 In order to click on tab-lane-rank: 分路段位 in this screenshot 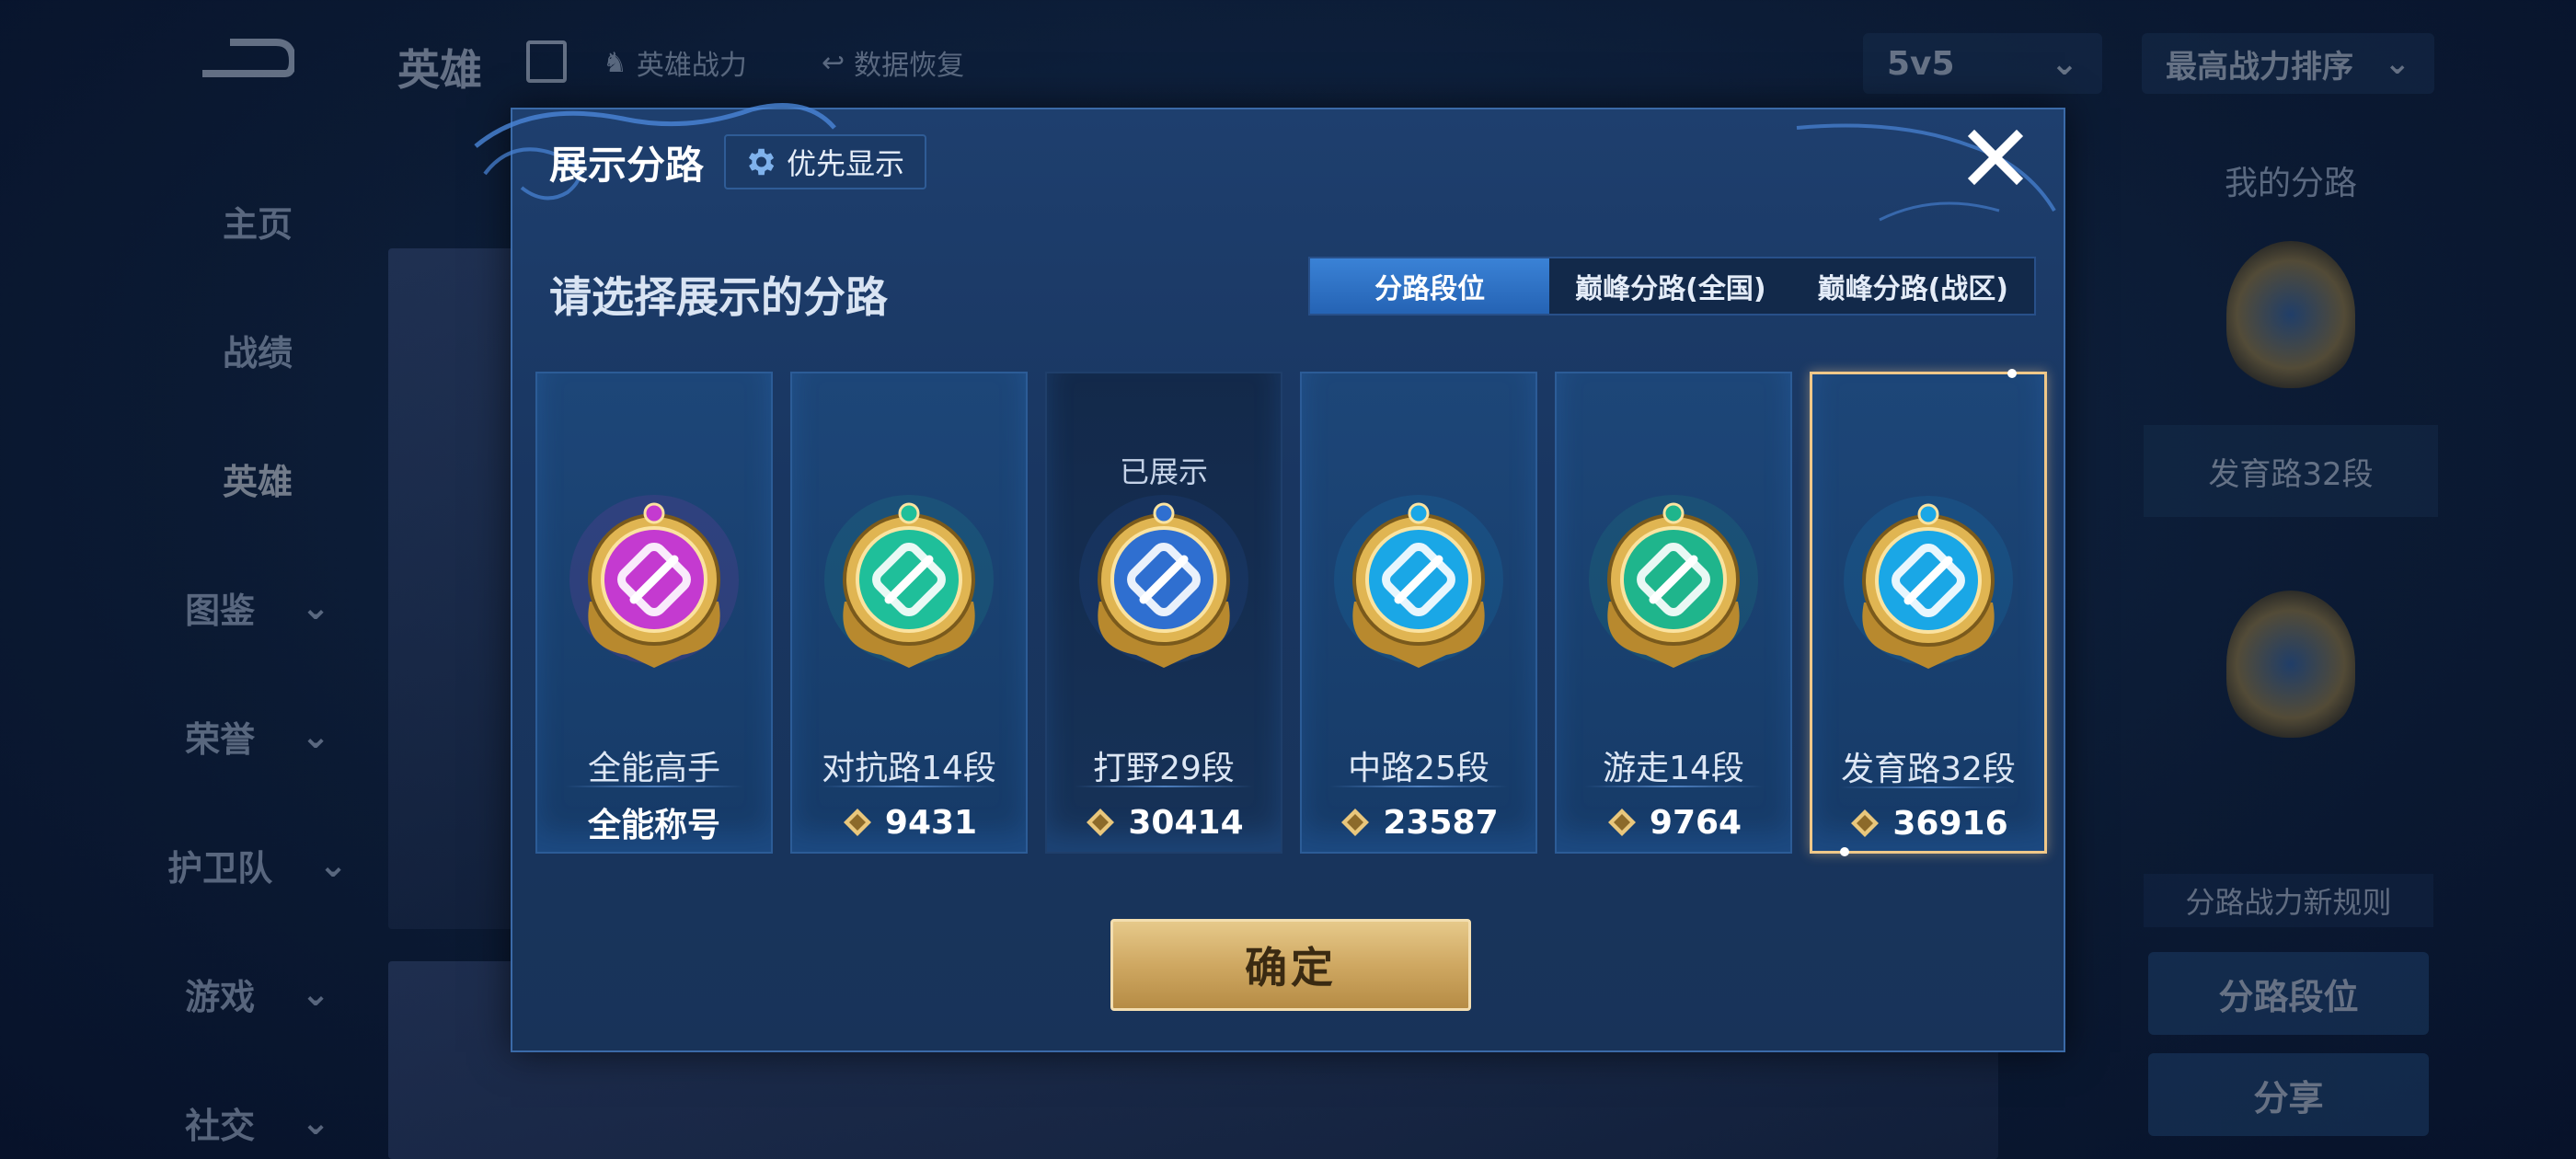, I will do `click(1430, 286)`.